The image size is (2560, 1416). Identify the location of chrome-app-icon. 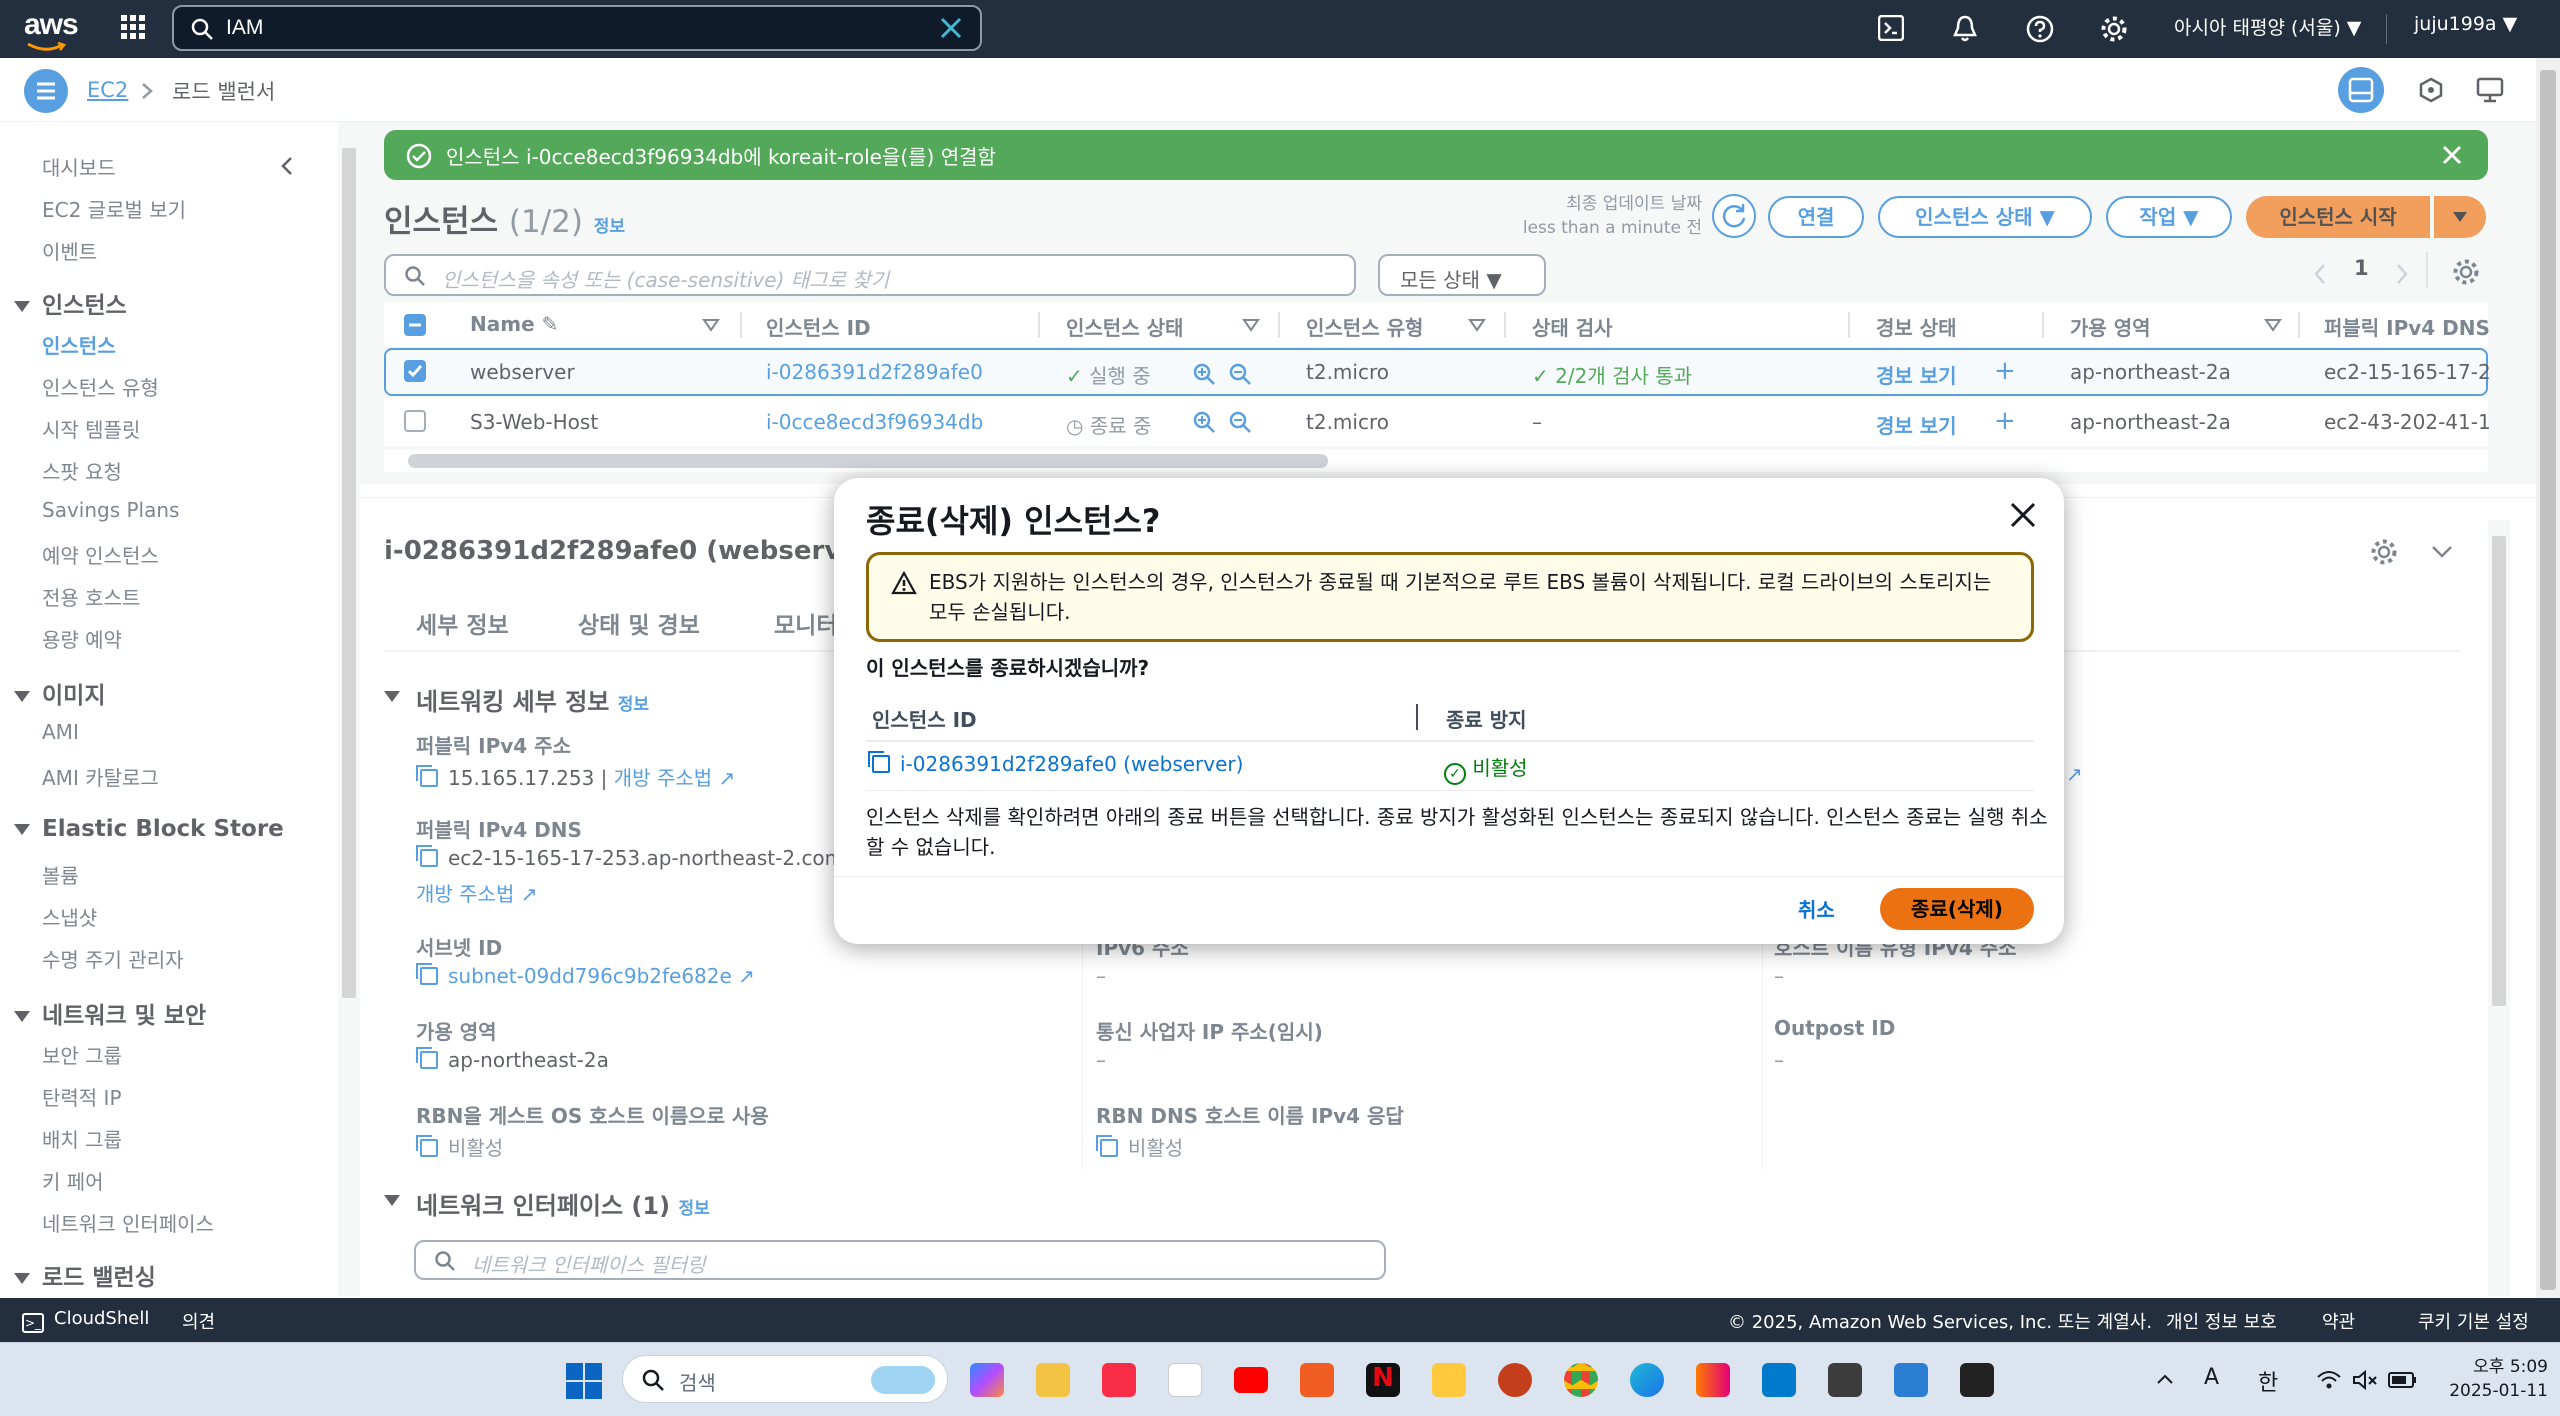
(1581, 1380).